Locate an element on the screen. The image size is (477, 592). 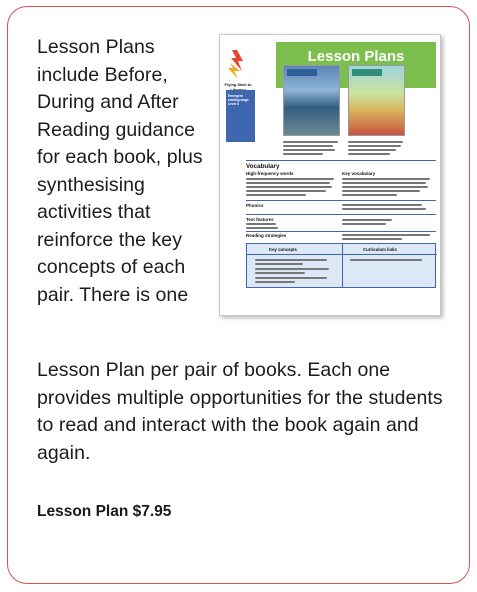
thumbnail-side-panel: Emergent reading stage Level 6 is located at coordinates (240, 116).